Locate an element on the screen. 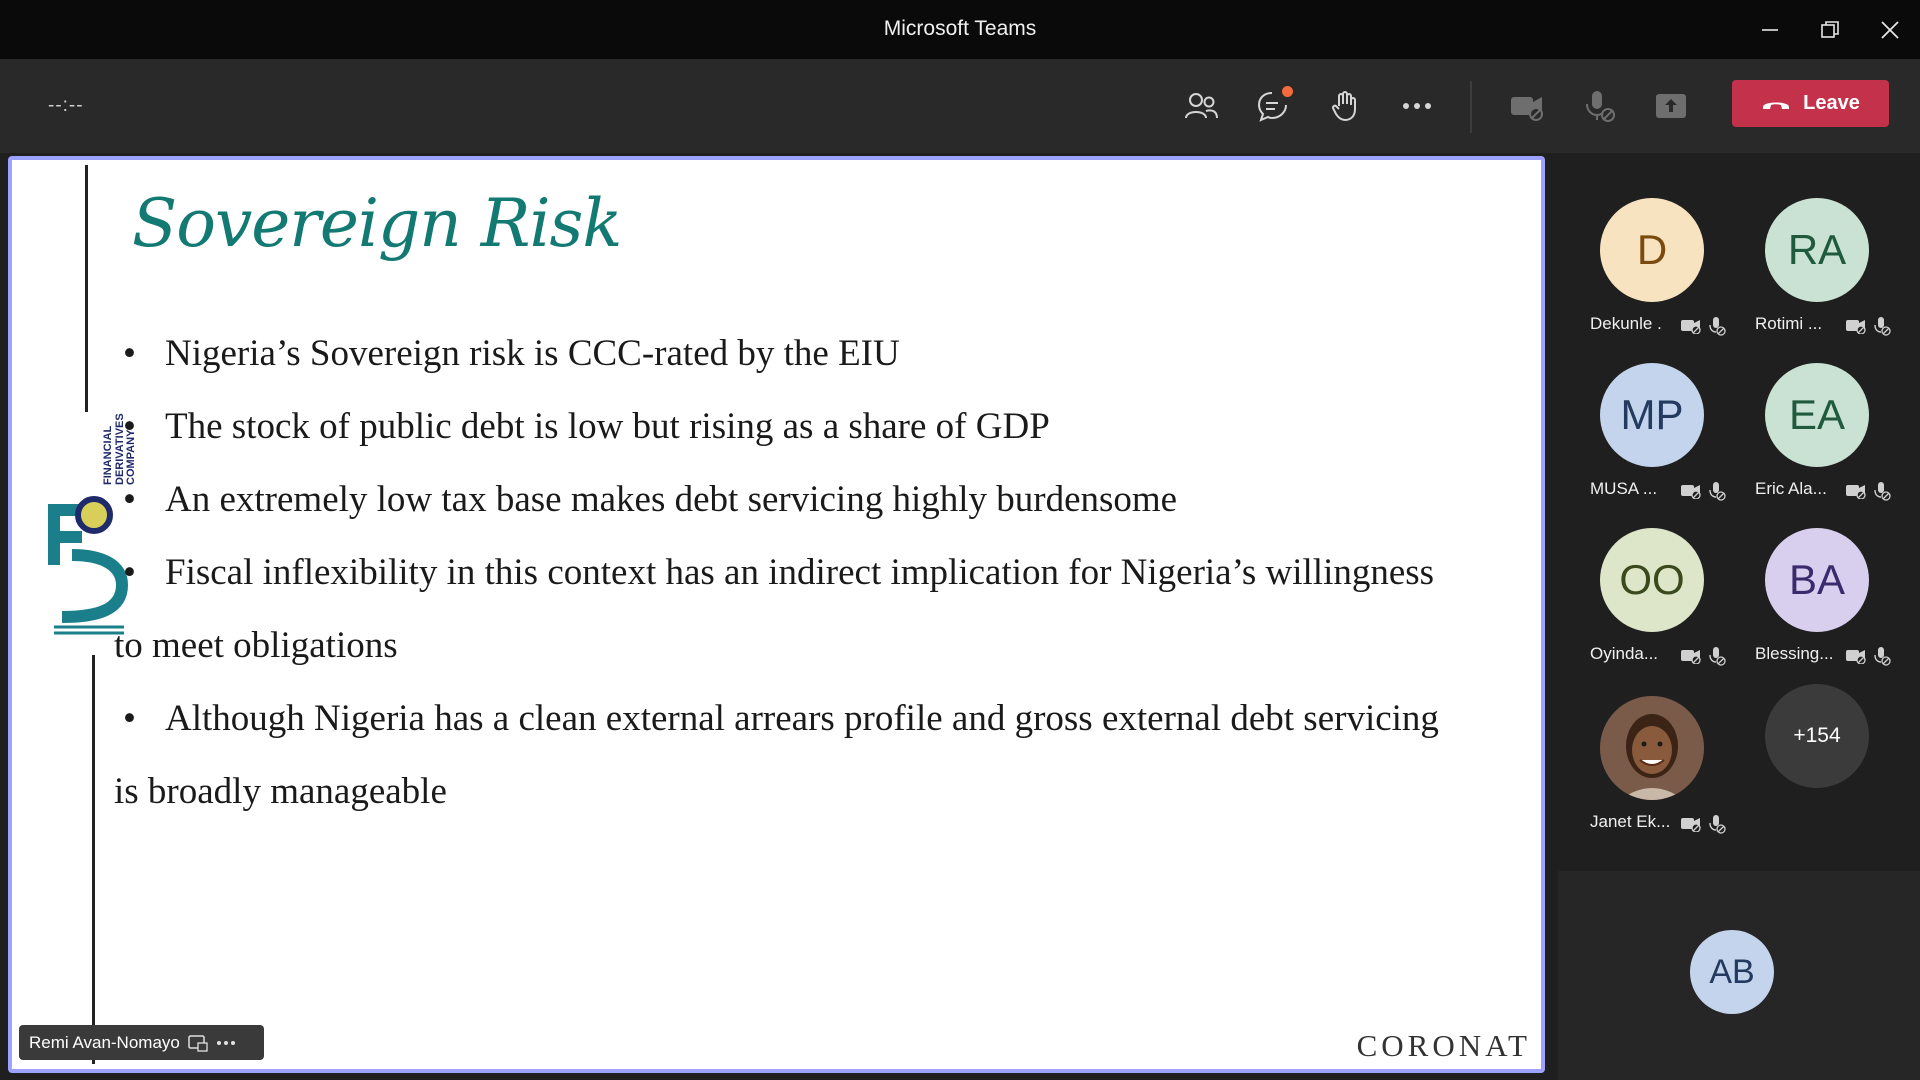 Image resolution: width=1920 pixels, height=1080 pixels. close-icon is located at coordinates (1890, 29).